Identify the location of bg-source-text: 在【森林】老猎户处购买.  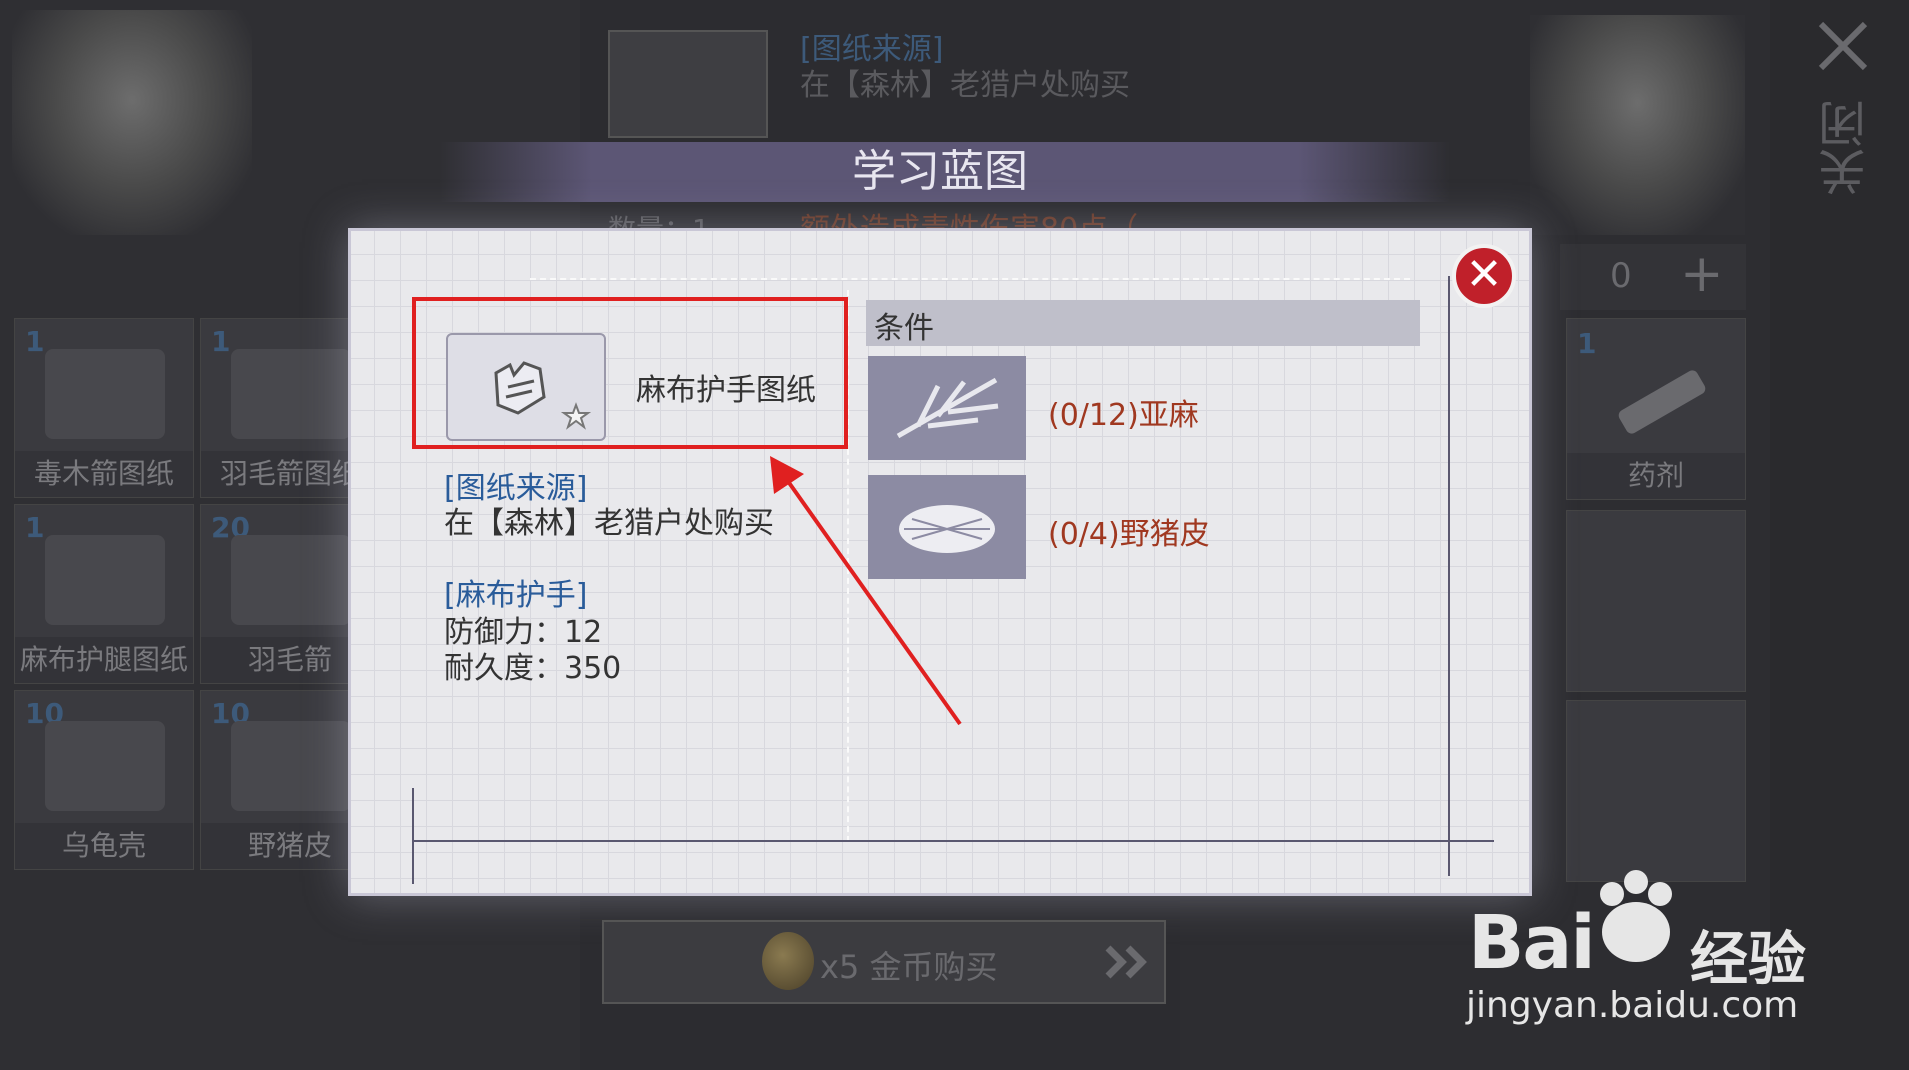
(965, 85).